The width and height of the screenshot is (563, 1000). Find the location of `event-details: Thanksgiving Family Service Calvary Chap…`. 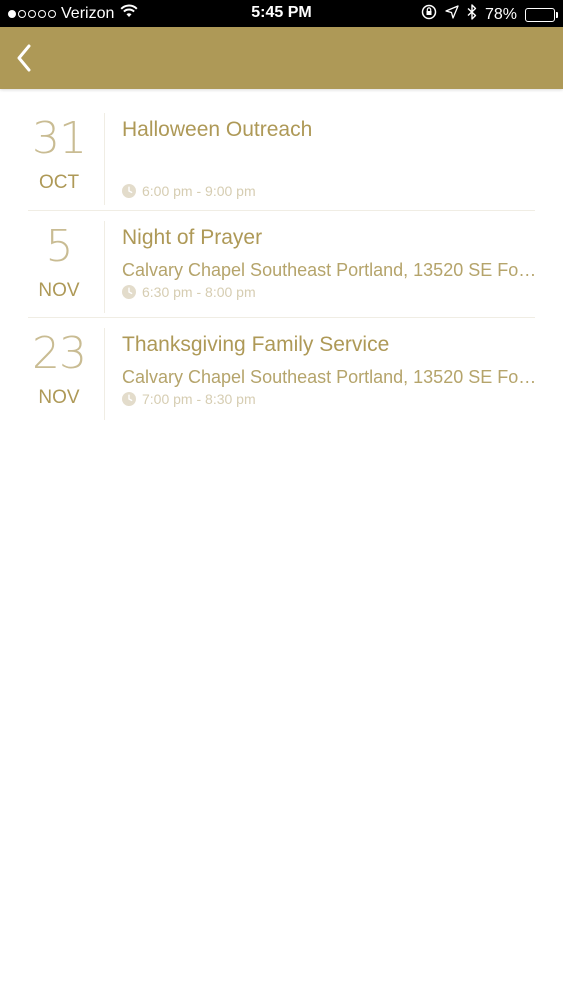

event-details: Thanksgiving Family Service Calvary Chap… is located at coordinates (329, 369).